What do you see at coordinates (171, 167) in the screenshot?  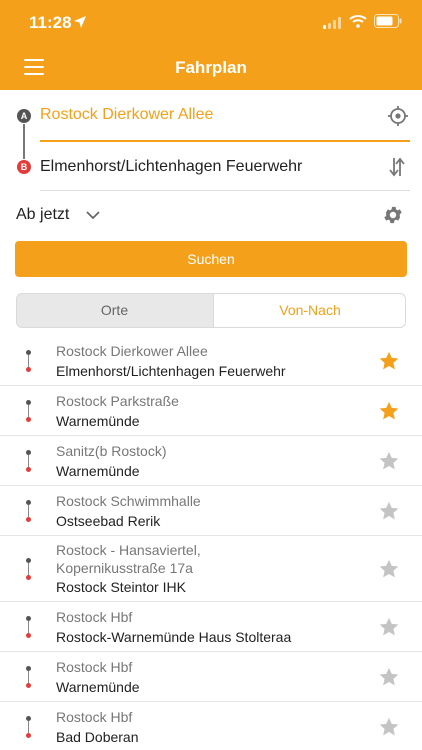 I see `destination-input: Elmenhorst/Lichtenhagen Feuerwehr` at bounding box center [171, 167].